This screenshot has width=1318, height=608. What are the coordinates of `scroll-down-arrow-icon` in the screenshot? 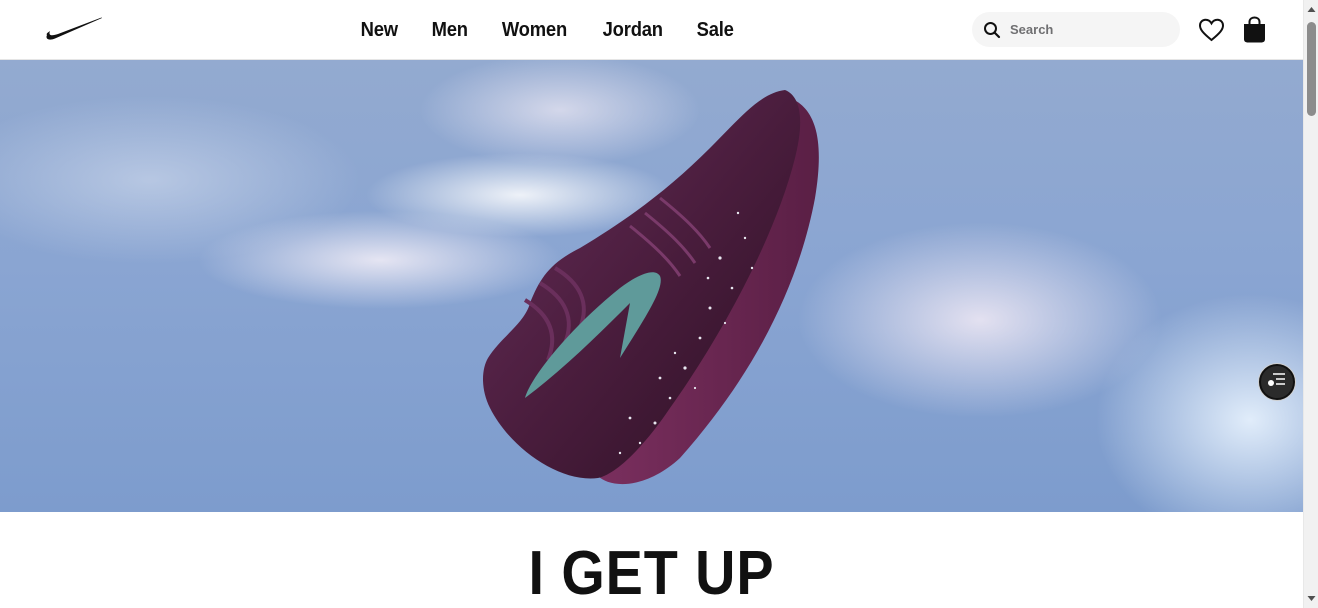 It's located at (1311, 598).